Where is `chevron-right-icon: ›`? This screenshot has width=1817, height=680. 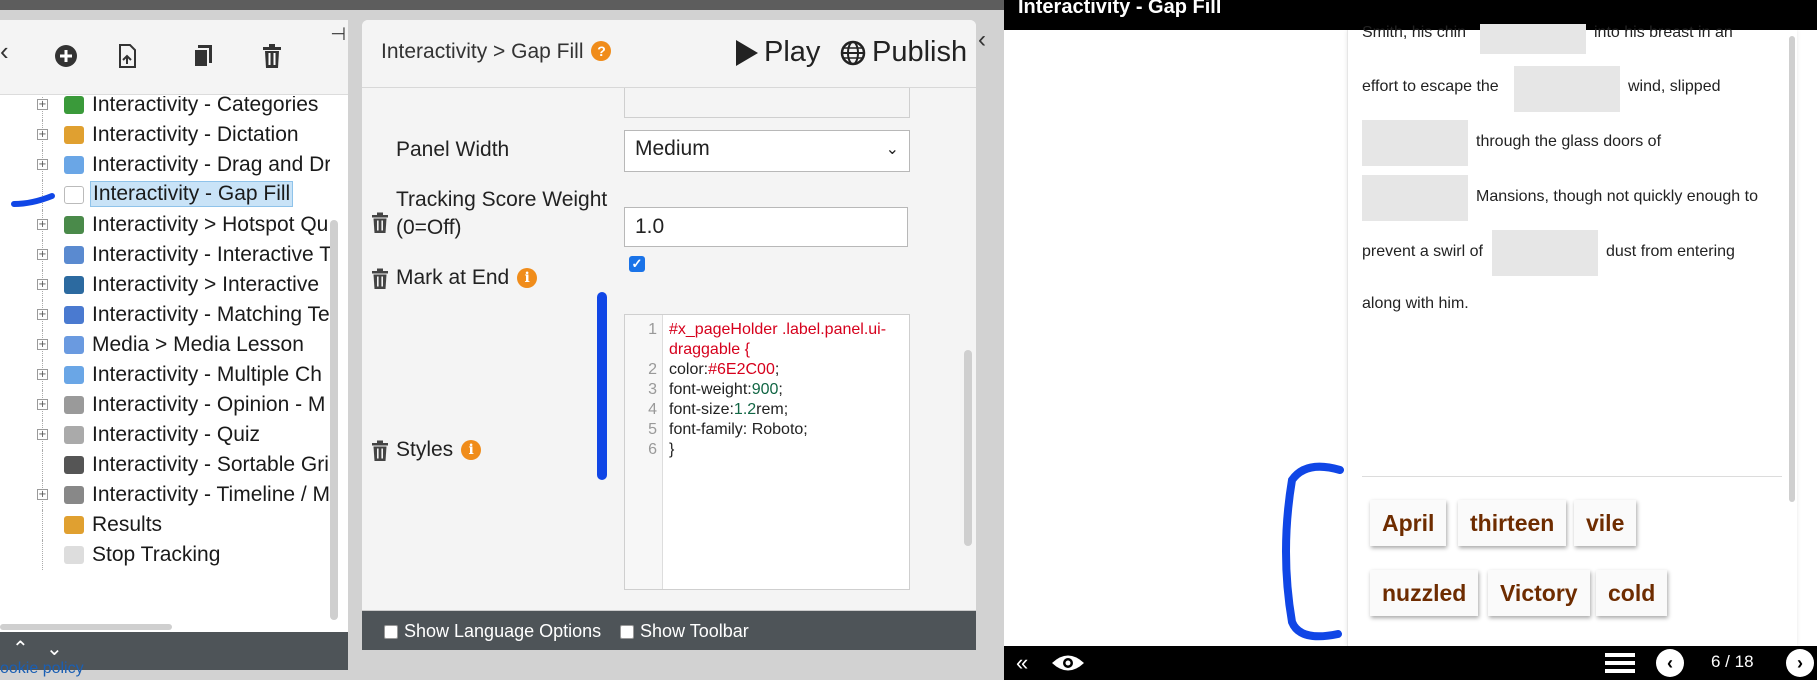
chevron-right-icon: › is located at coordinates (1800, 663).